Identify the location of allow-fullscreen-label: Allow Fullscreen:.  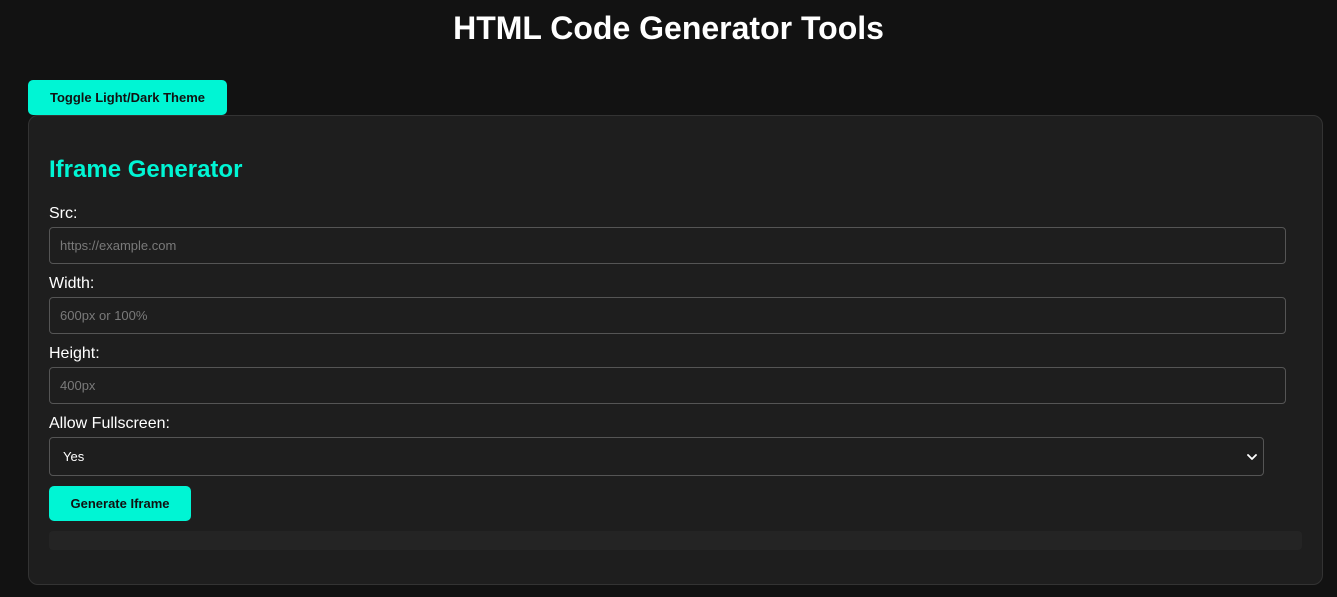
(109, 423).